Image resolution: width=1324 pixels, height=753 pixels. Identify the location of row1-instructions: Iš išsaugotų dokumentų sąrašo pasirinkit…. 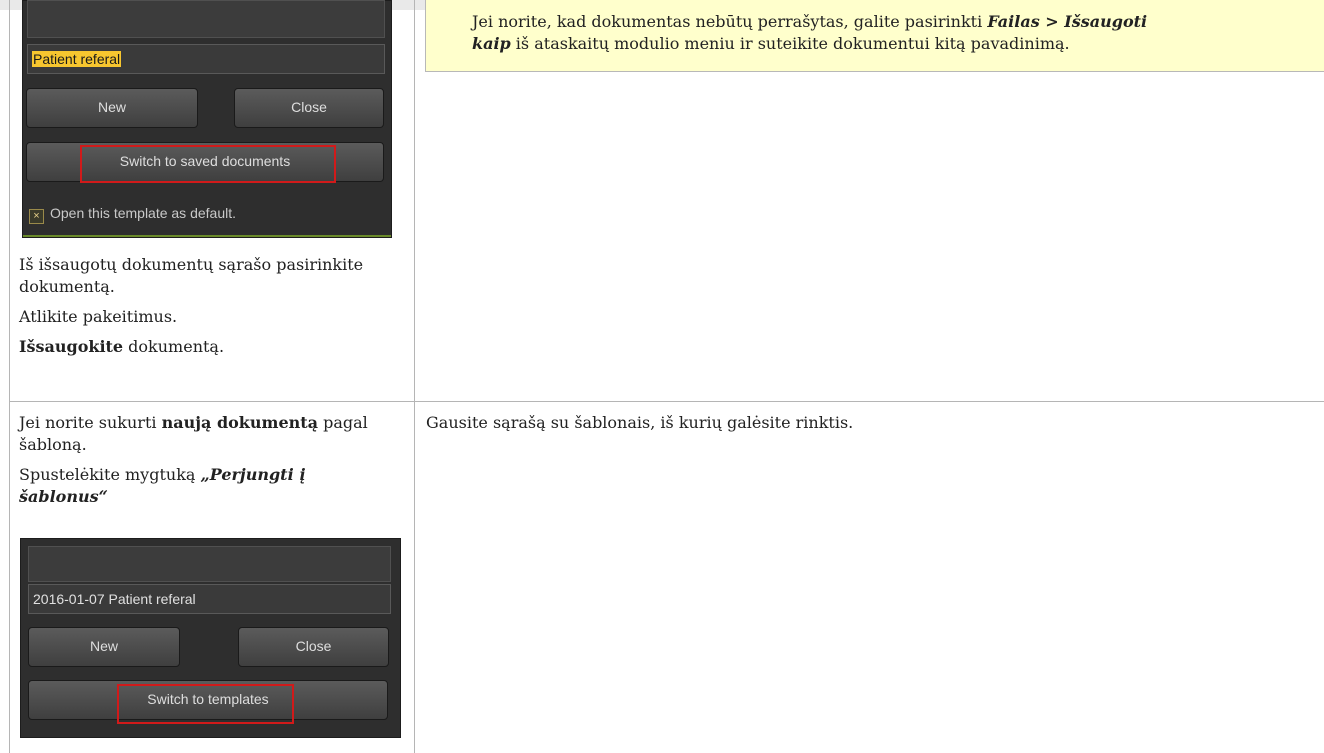
(204, 310).